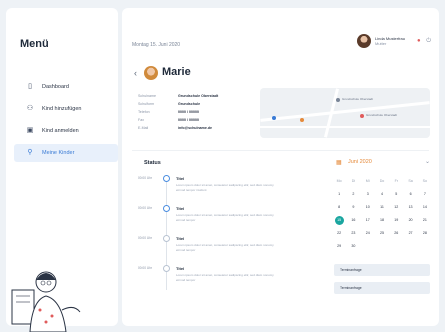  I want to click on calendar-day-label: 25, so click(381, 233).